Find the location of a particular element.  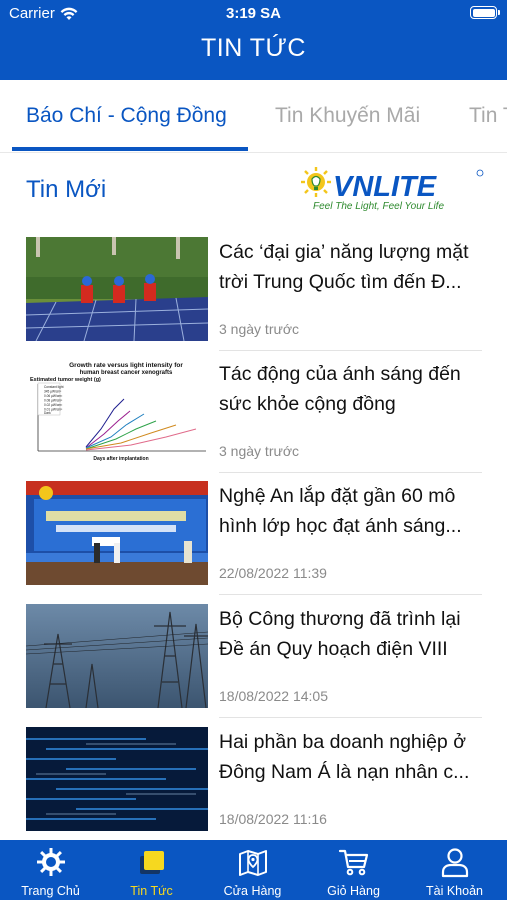

map-icon is located at coordinates (253, 863).